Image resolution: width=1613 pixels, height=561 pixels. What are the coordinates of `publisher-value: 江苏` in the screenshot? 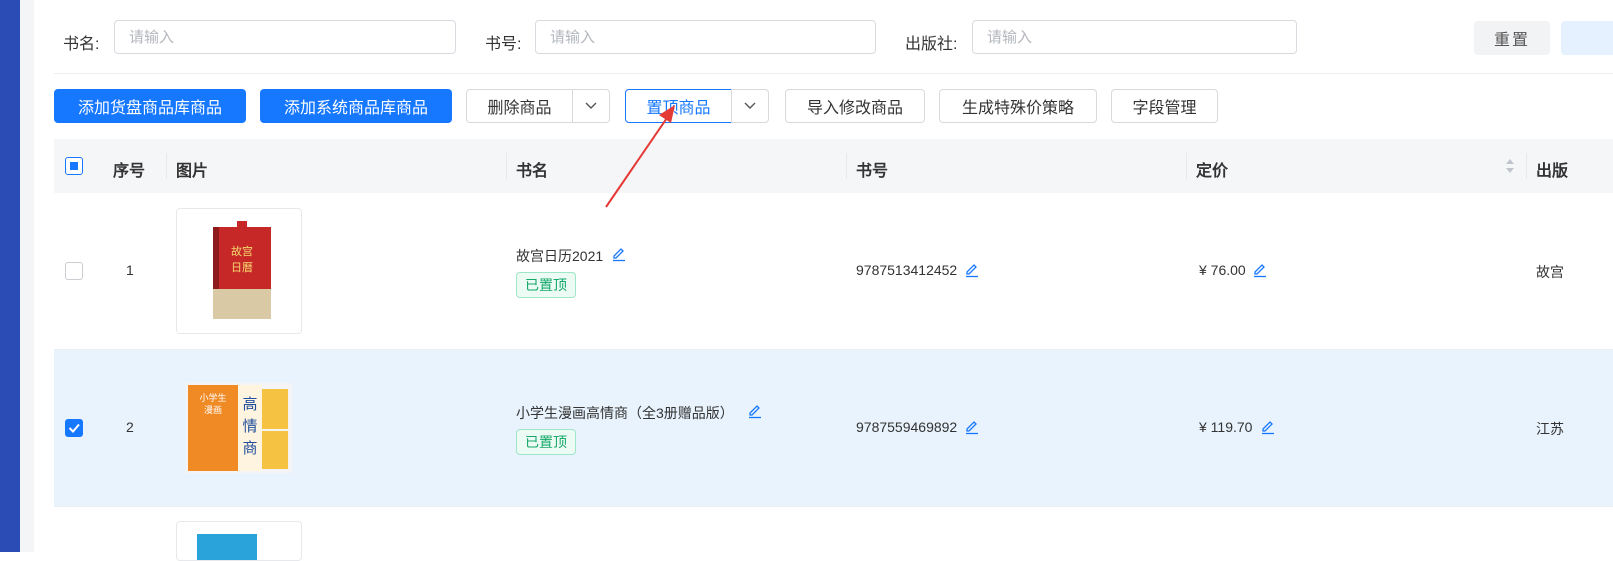 It's located at (1550, 429).